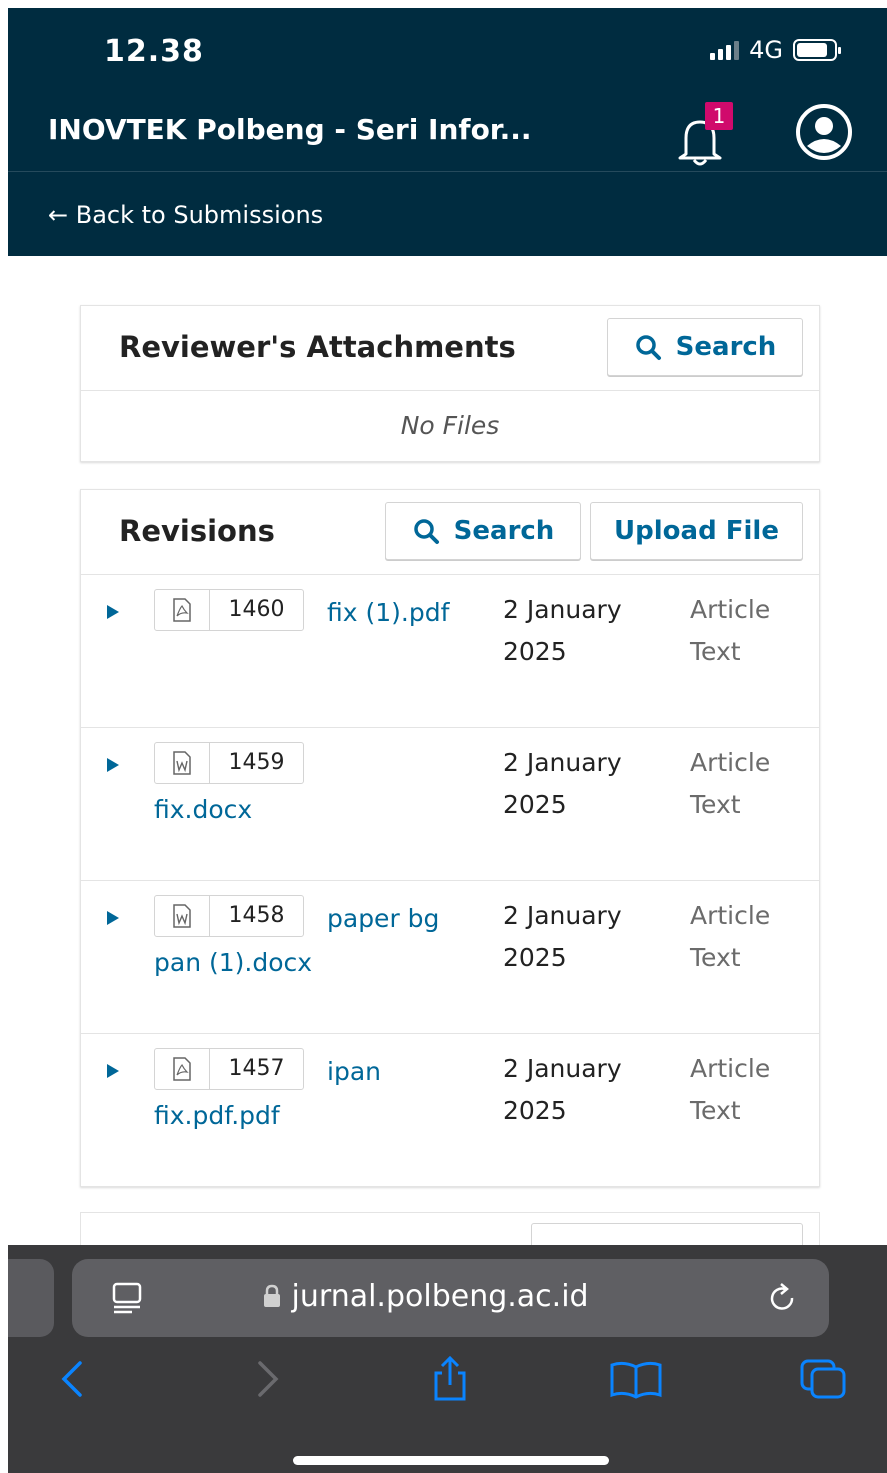 This screenshot has width=887, height=1473. I want to click on revisions-search-button: Search, so click(483, 531).